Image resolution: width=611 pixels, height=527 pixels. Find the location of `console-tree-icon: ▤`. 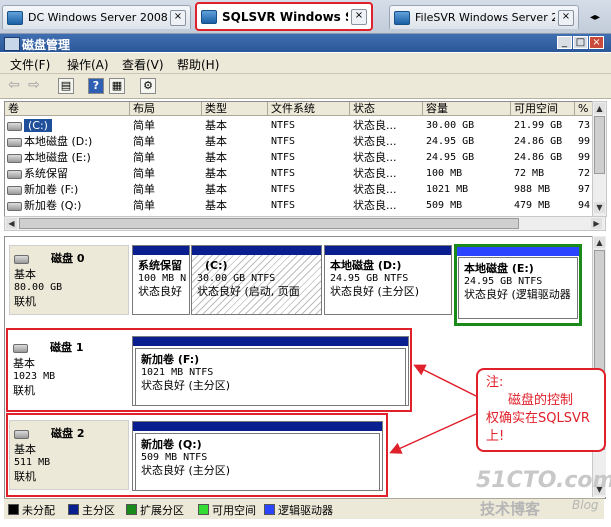

console-tree-icon: ▤ is located at coordinates (66, 86).